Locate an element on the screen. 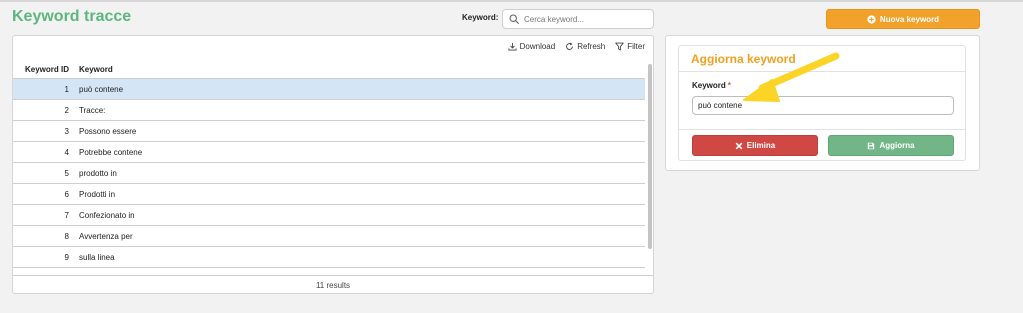  table-row: 6 Prodotti in is located at coordinates (329, 194).